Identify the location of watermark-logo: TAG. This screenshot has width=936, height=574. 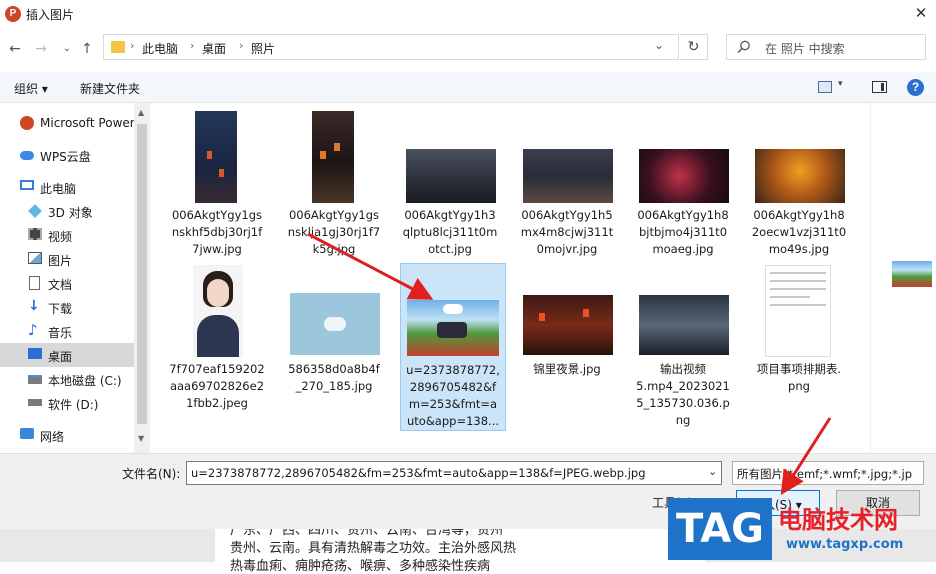
(720, 529).